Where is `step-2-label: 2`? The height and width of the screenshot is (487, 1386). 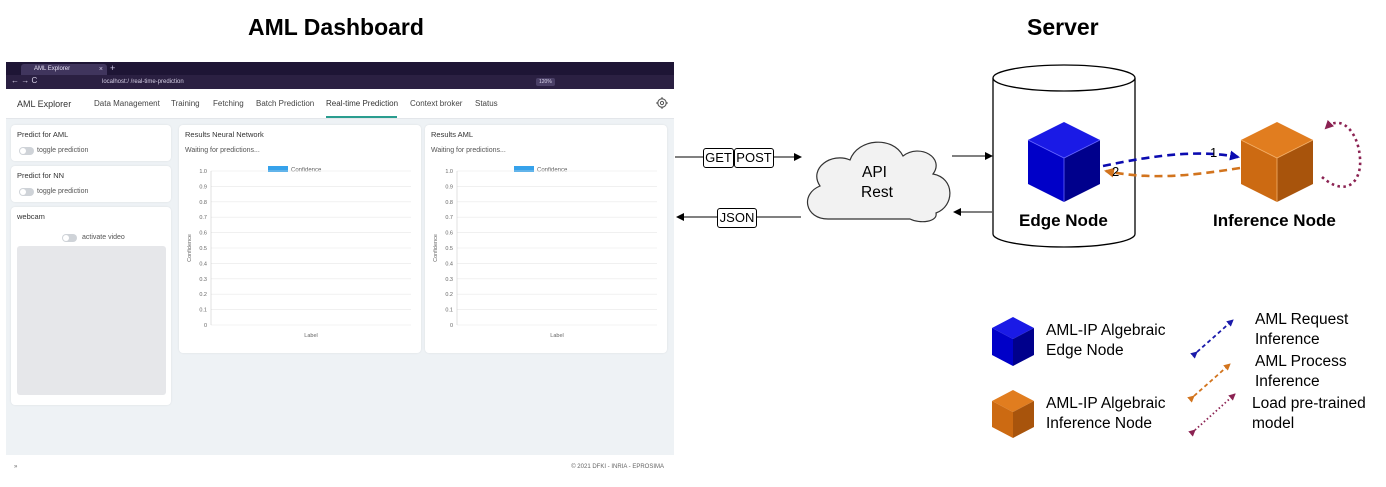 step-2-label: 2 is located at coordinates (1116, 171).